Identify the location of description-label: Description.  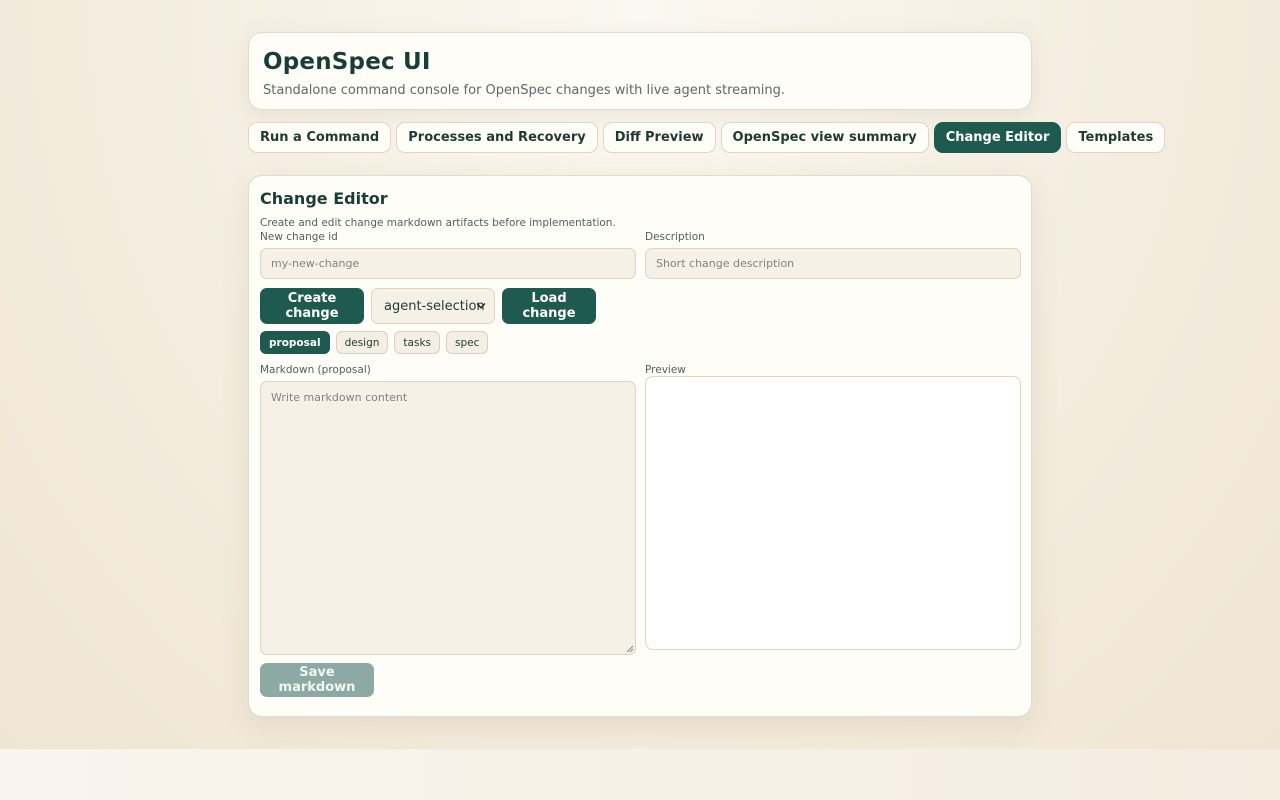
(675, 237).